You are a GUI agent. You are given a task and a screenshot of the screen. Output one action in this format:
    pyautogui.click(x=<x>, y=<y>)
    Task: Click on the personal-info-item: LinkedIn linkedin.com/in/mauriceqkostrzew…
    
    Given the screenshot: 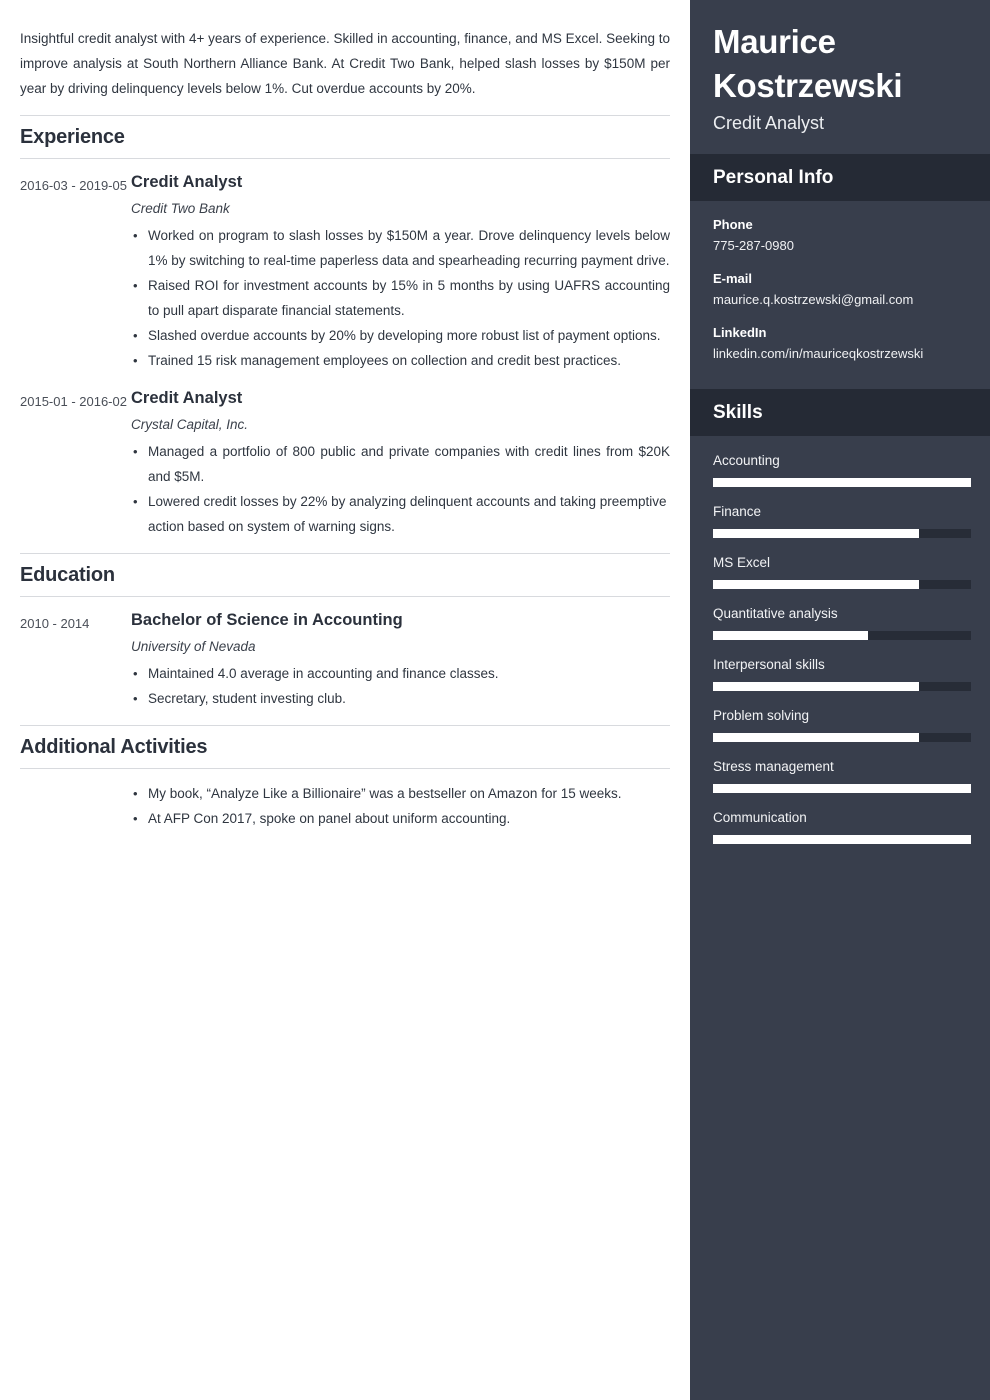 What is the action you would take?
    pyautogui.click(x=840, y=343)
    